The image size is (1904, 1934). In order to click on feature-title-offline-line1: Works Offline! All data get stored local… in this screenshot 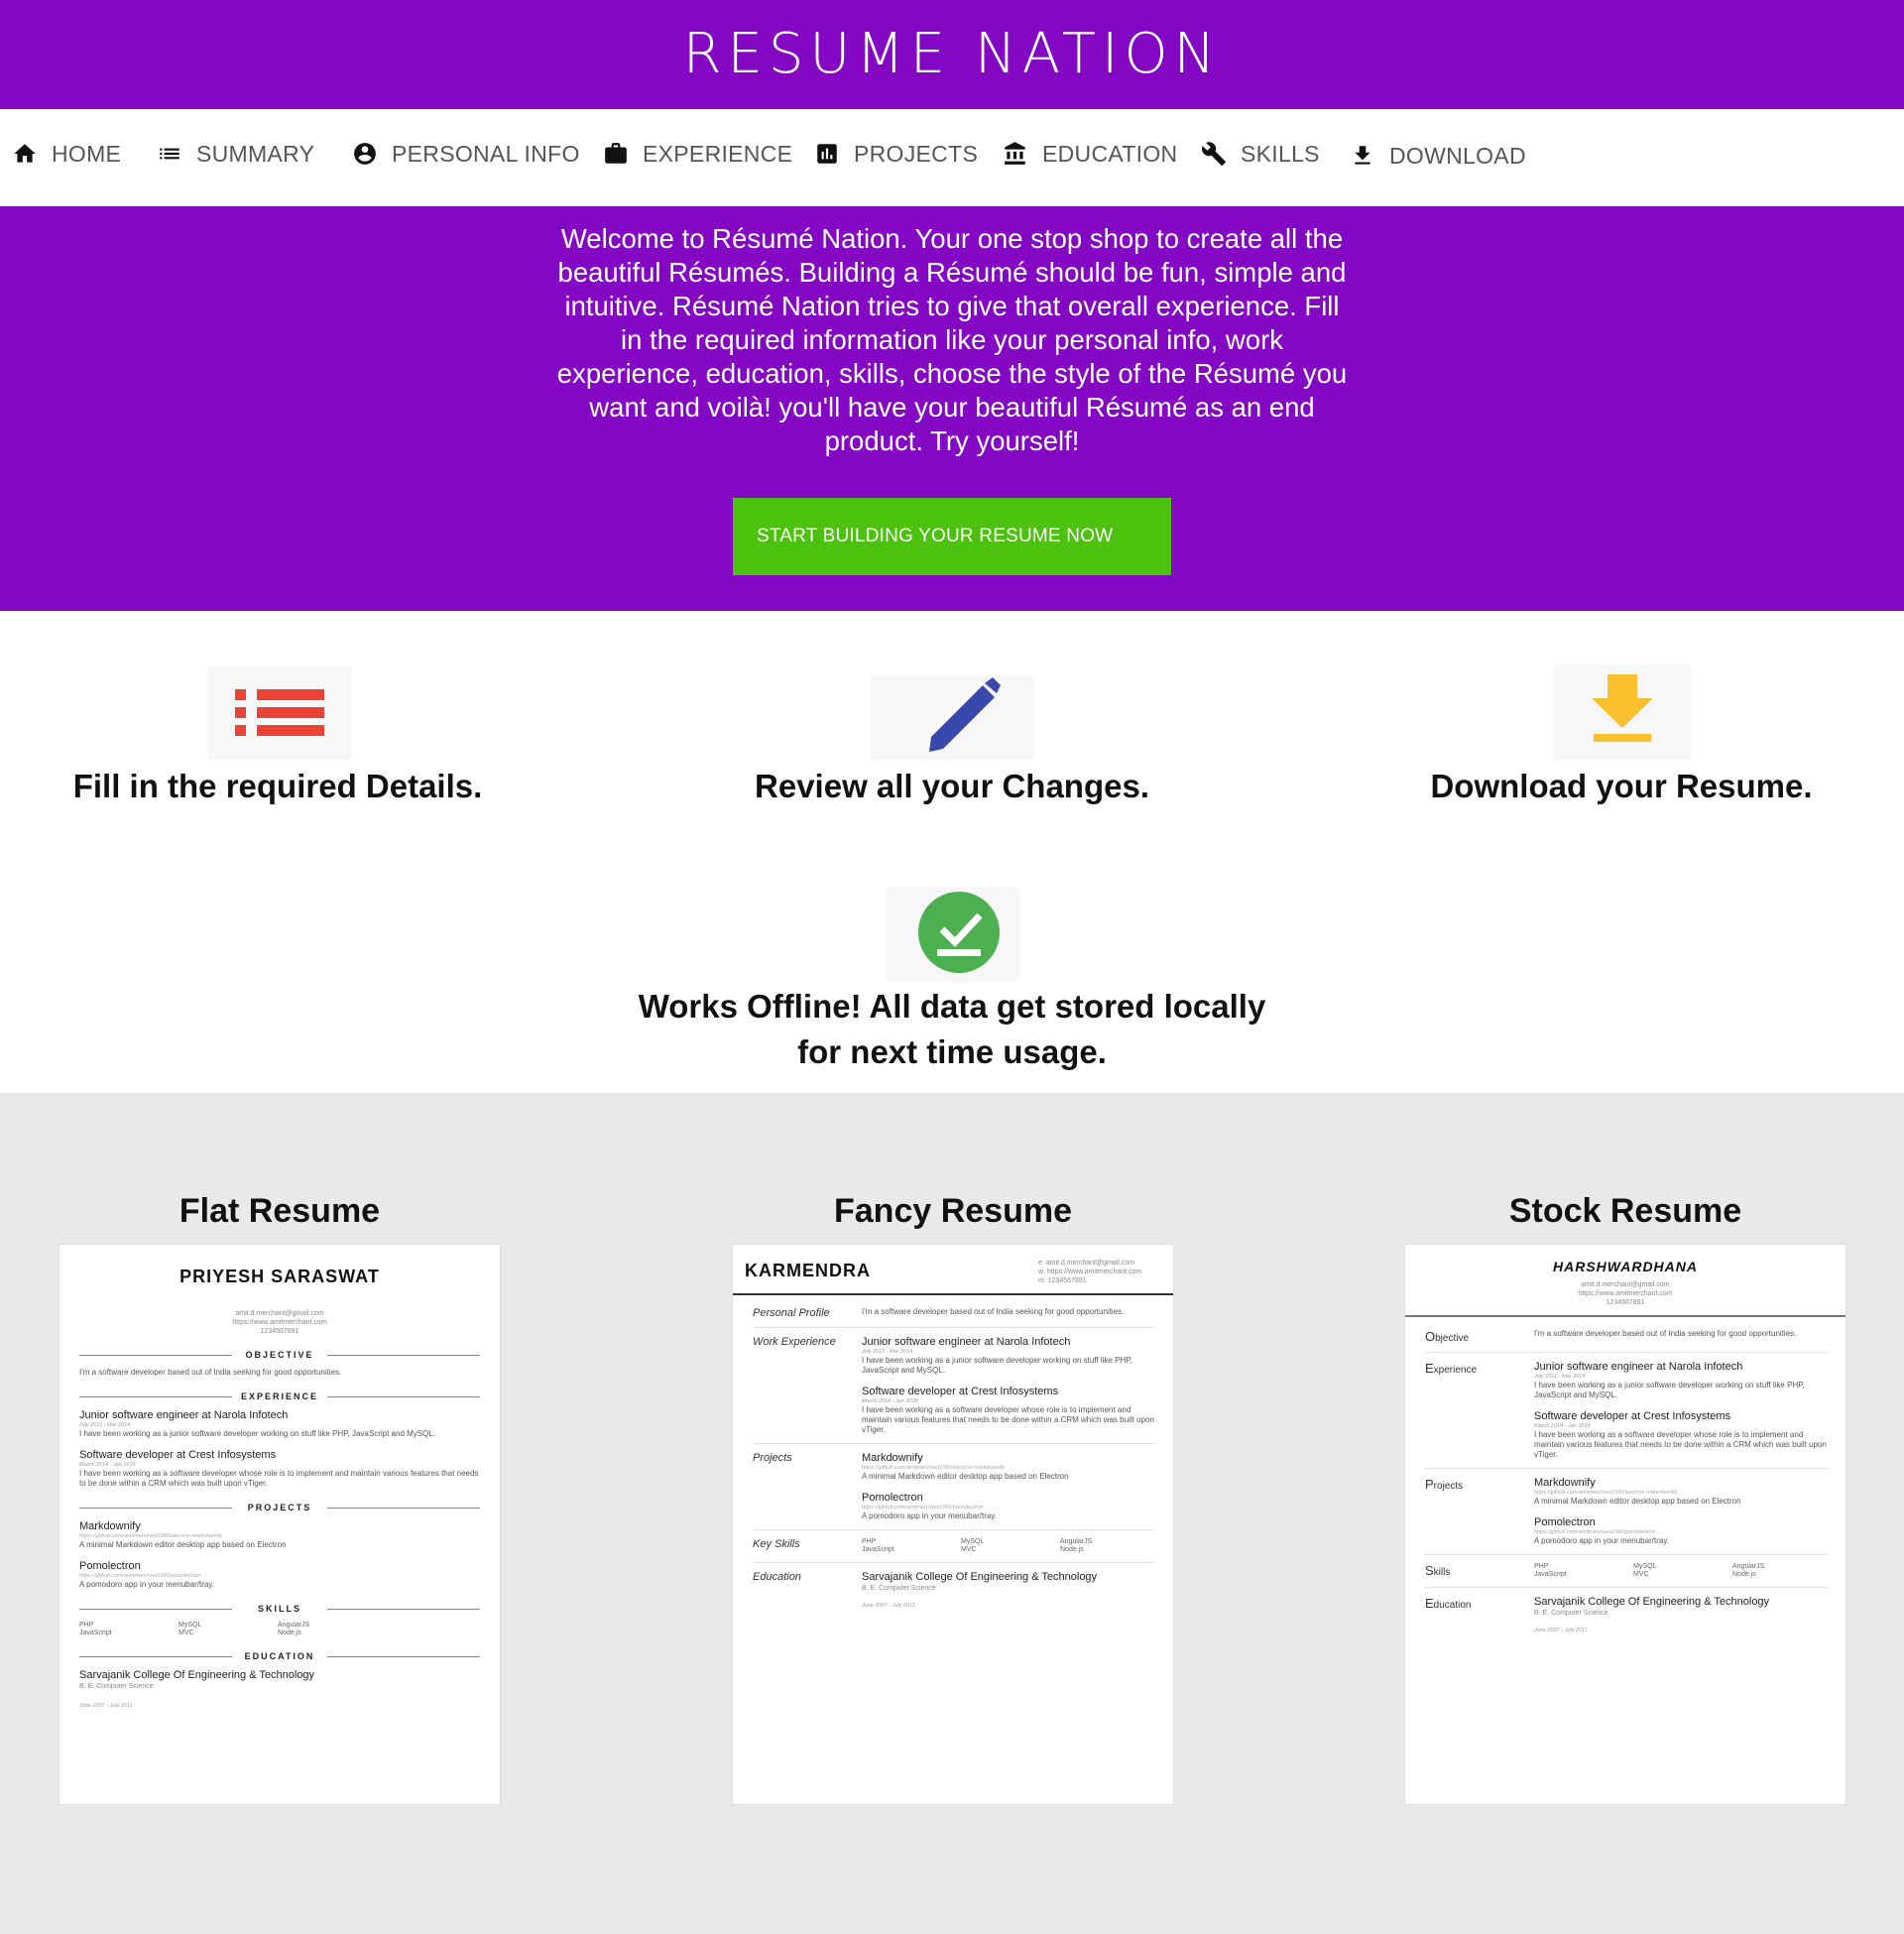, I will do `click(952, 1006)`.